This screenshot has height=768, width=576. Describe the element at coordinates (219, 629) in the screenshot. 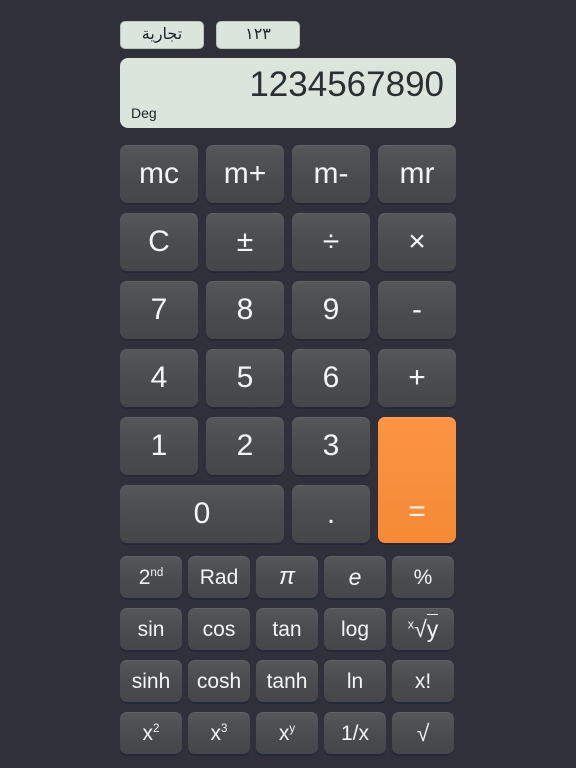

I see `cosine-button: cos` at that location.